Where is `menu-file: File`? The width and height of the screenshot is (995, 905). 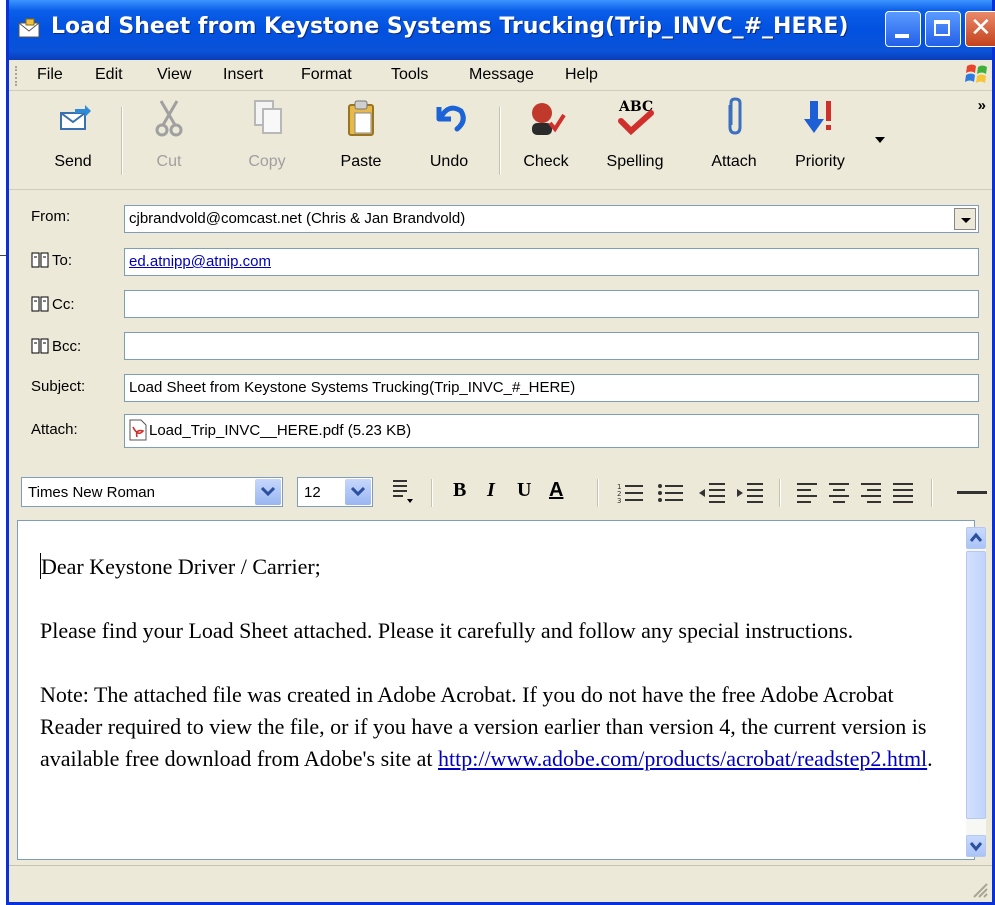
menu-file: File is located at coordinates (50, 75).